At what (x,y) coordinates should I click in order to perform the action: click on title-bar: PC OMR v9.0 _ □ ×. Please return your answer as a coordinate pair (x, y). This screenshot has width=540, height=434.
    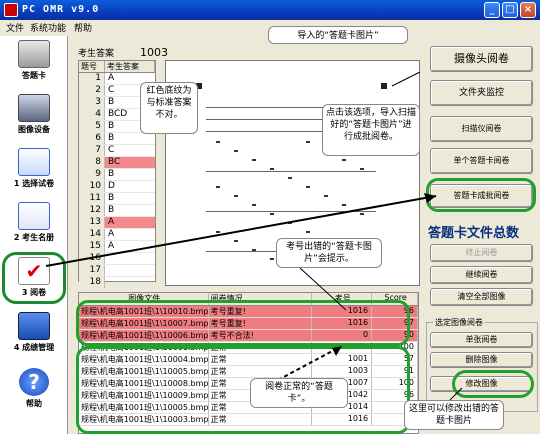
    Looking at the image, I should click on (270, 10).